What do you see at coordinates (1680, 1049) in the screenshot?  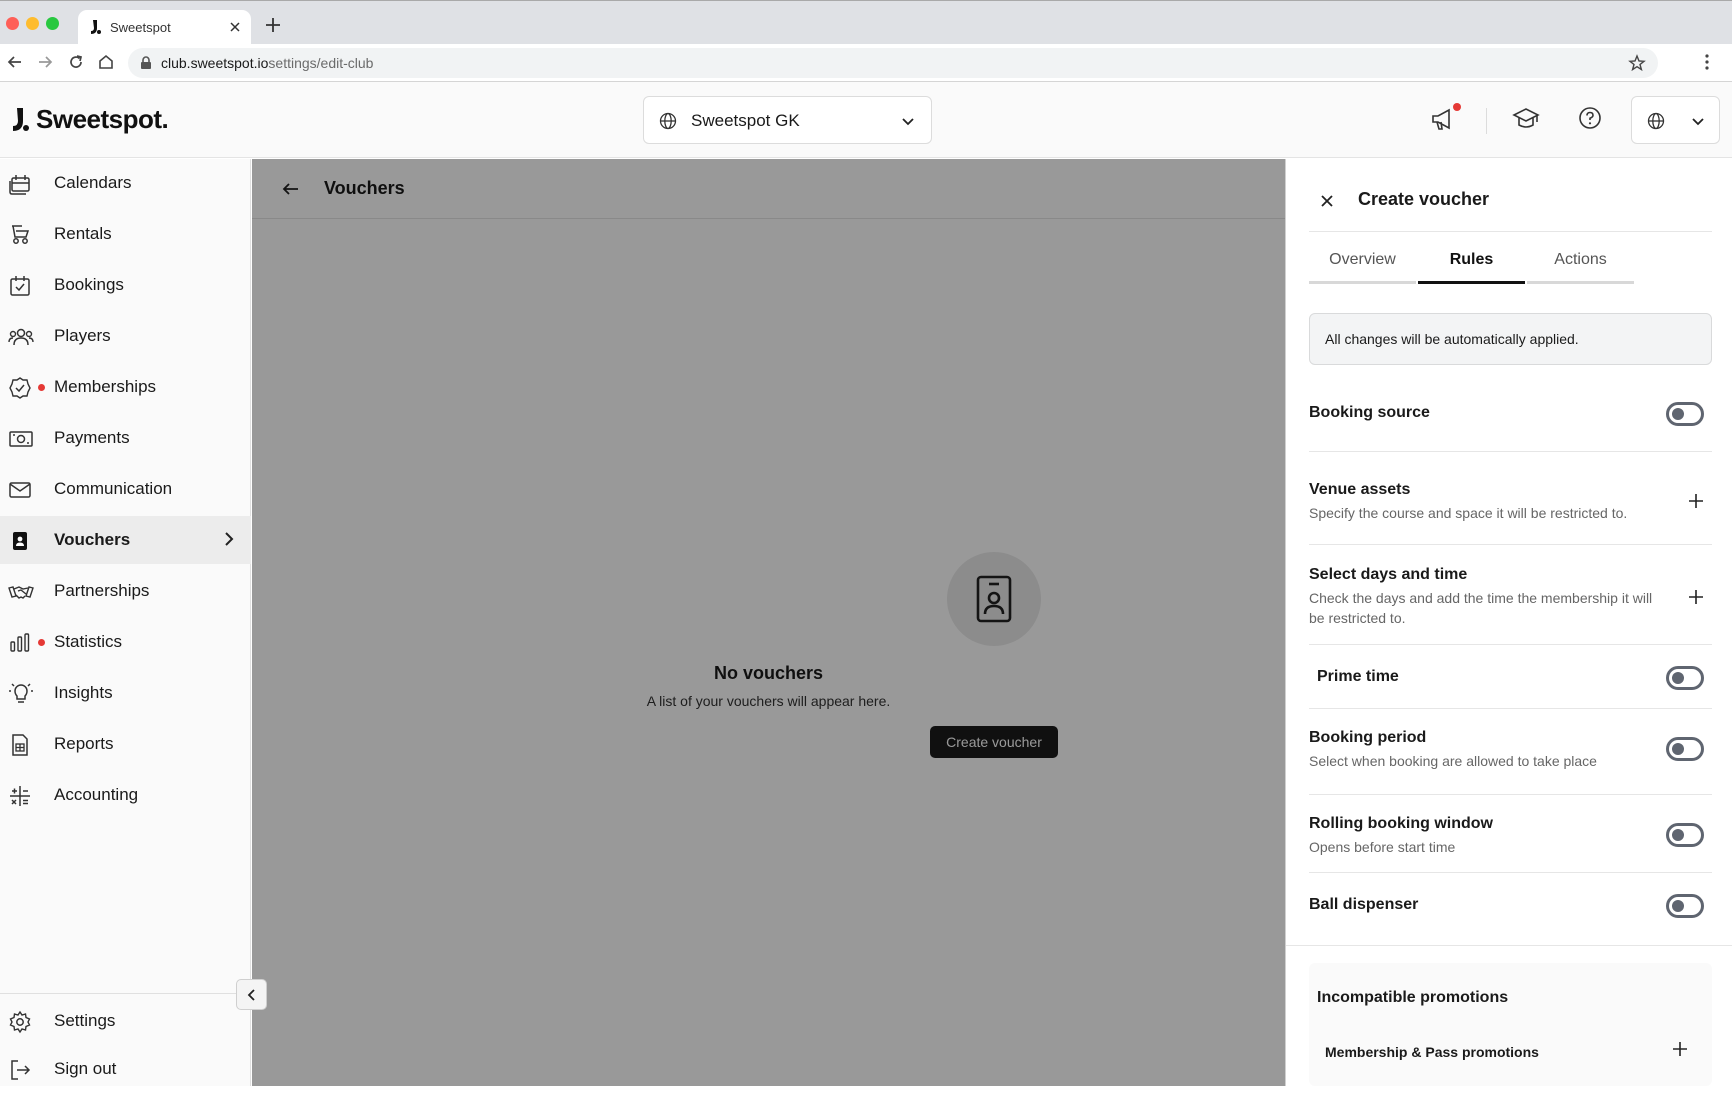 I see `add-promotion-plus-icon` at bounding box center [1680, 1049].